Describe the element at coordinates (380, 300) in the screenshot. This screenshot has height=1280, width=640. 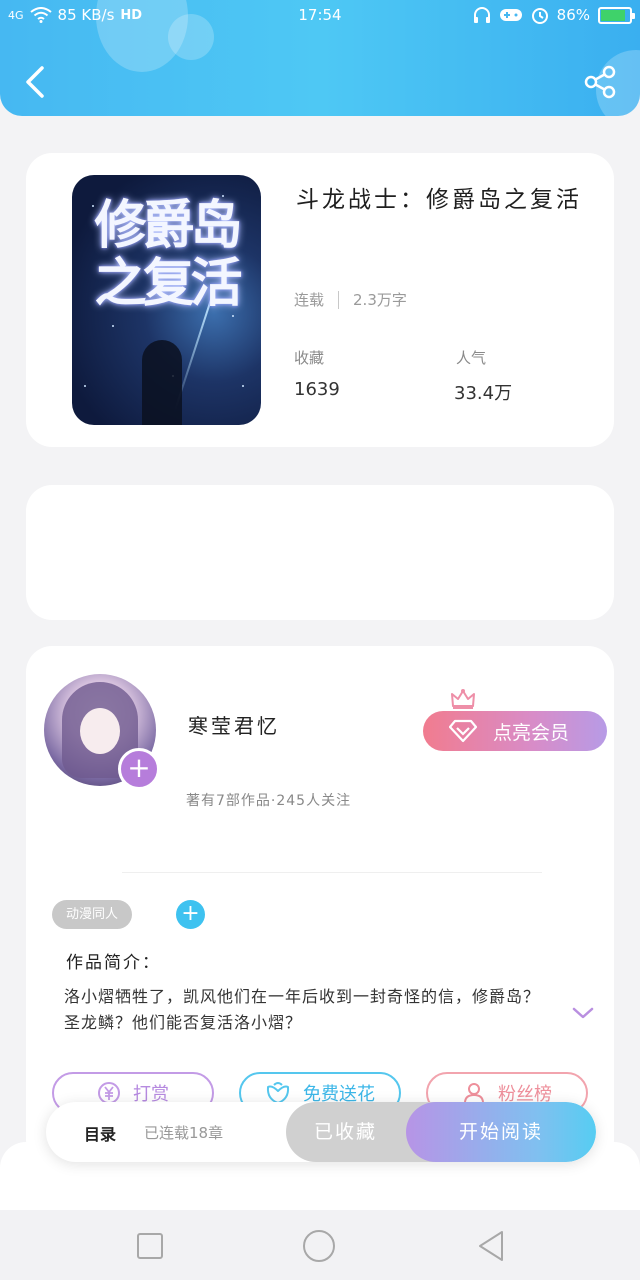
I see `word-count: 2.3万字` at that location.